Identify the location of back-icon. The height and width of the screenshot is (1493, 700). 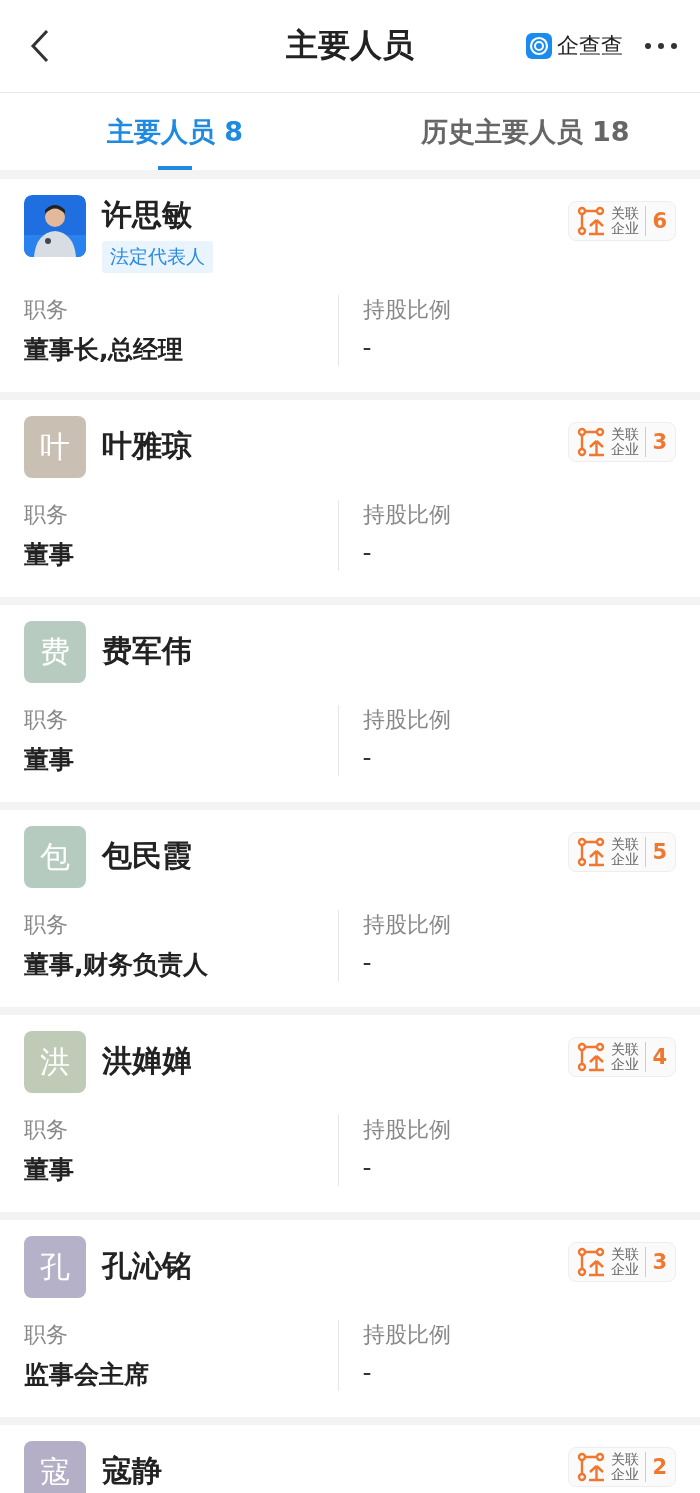
(40, 46).